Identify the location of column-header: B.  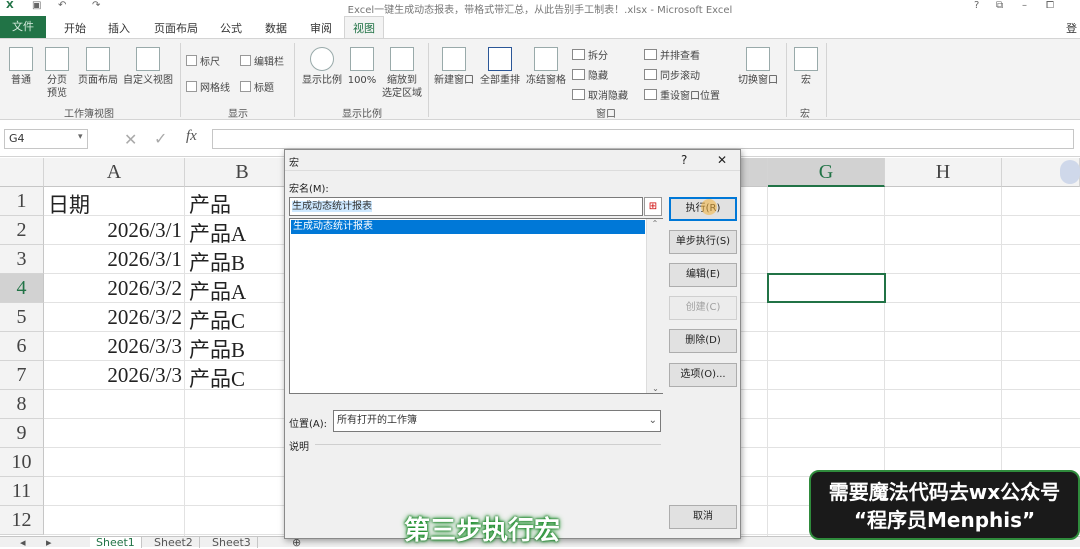
(242, 172).